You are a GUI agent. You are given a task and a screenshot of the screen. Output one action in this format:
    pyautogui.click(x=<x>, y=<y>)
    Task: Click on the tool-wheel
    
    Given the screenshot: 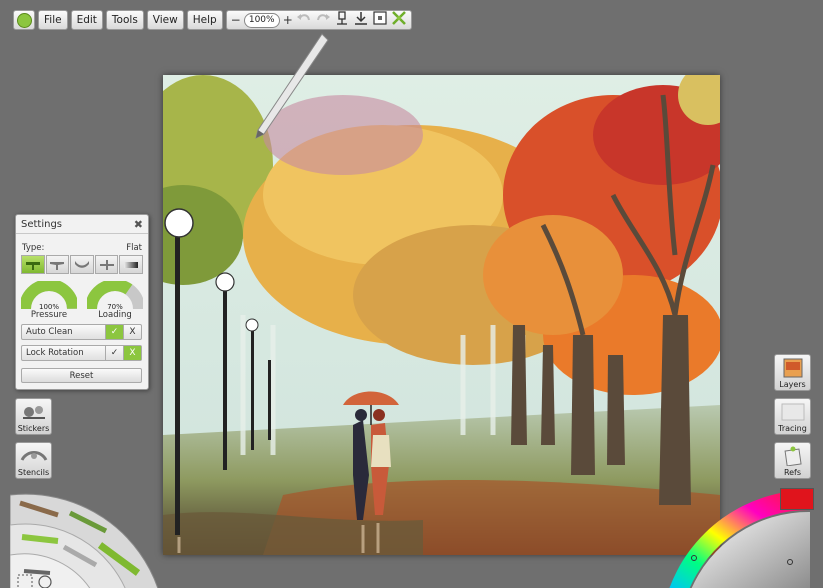 What is the action you would take?
    pyautogui.click(x=90, y=536)
    